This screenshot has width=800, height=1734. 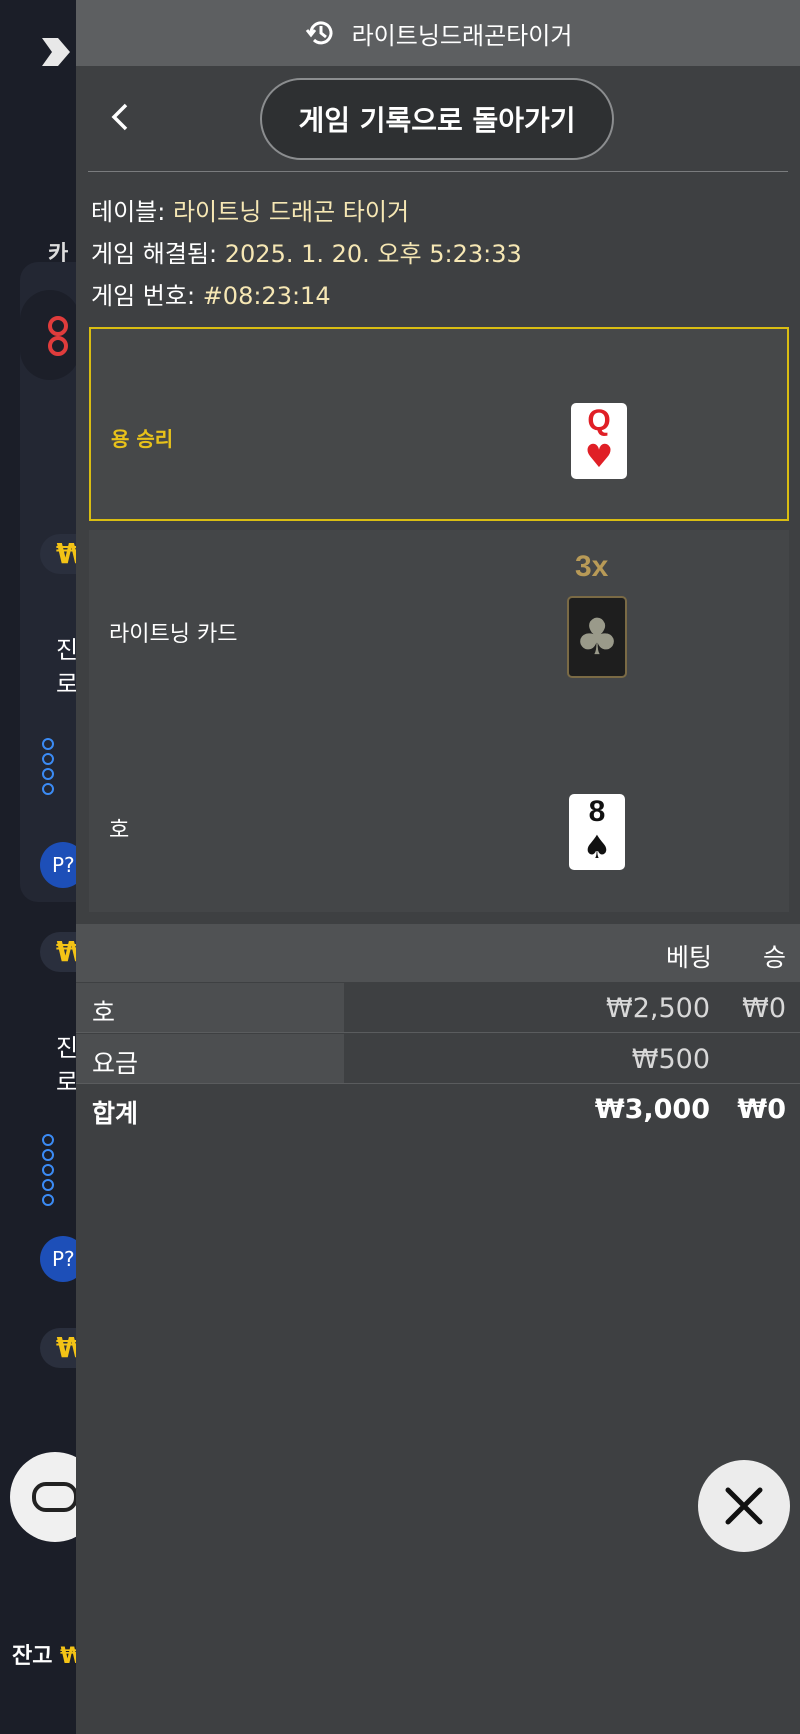 What do you see at coordinates (67, 1048) in the screenshot?
I see `background-text-jin-2: 진` at bounding box center [67, 1048].